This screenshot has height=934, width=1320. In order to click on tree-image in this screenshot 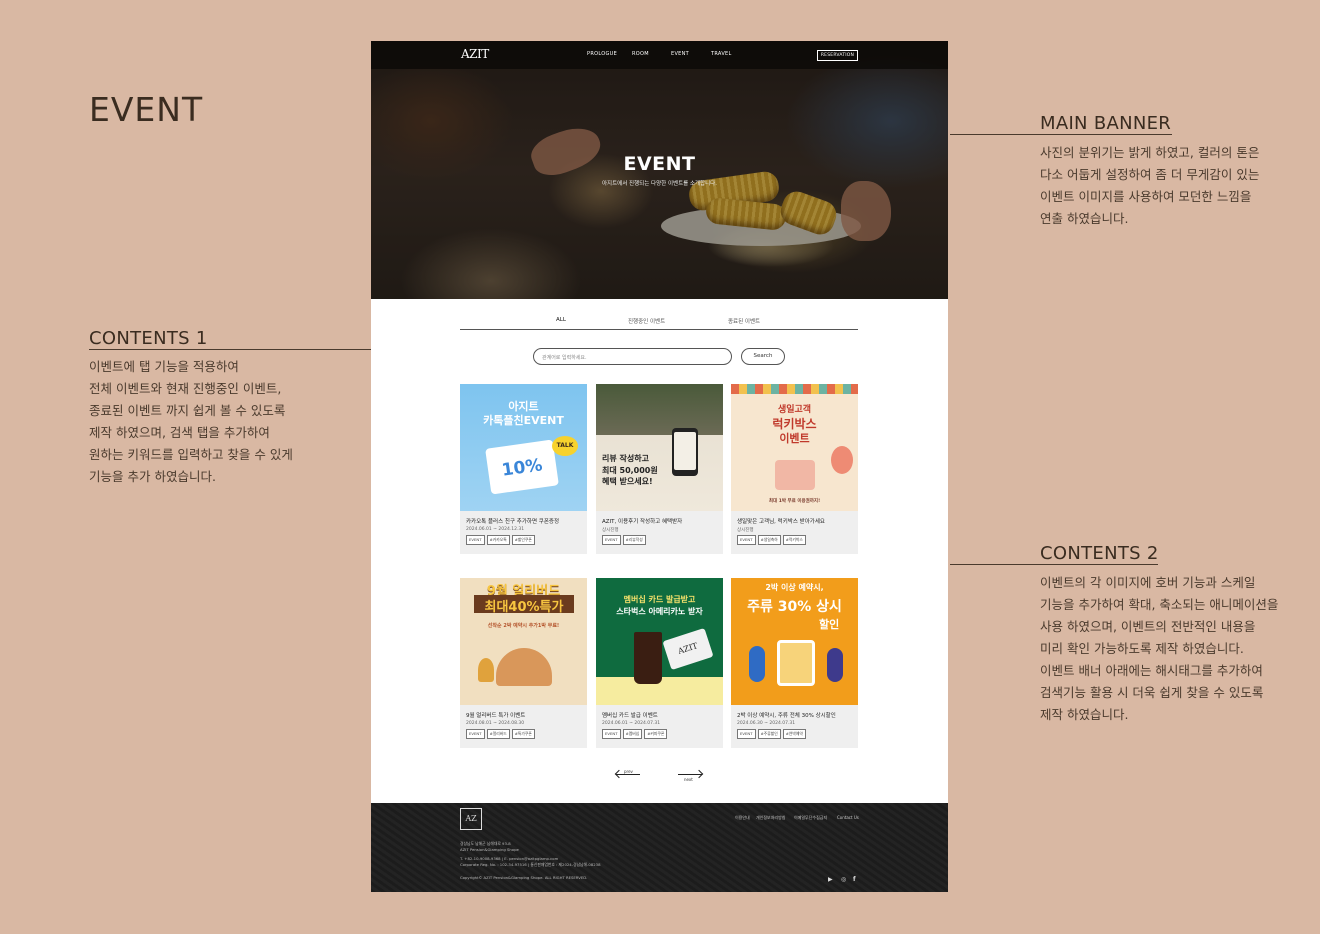, I will do `click(486, 670)`.